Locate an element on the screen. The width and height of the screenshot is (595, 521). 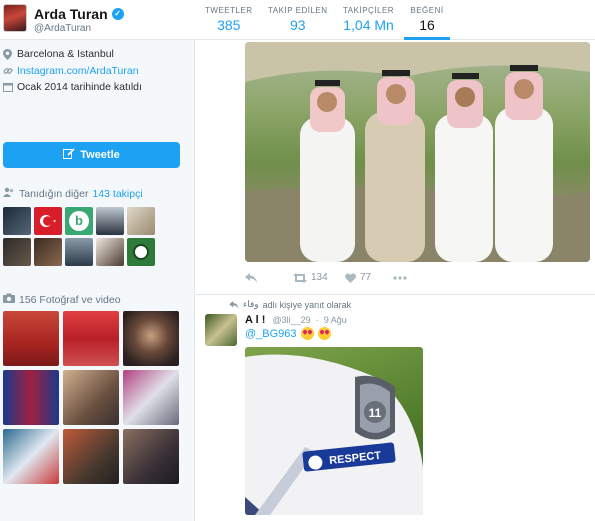
more-options-button is located at coordinates (400, 277).